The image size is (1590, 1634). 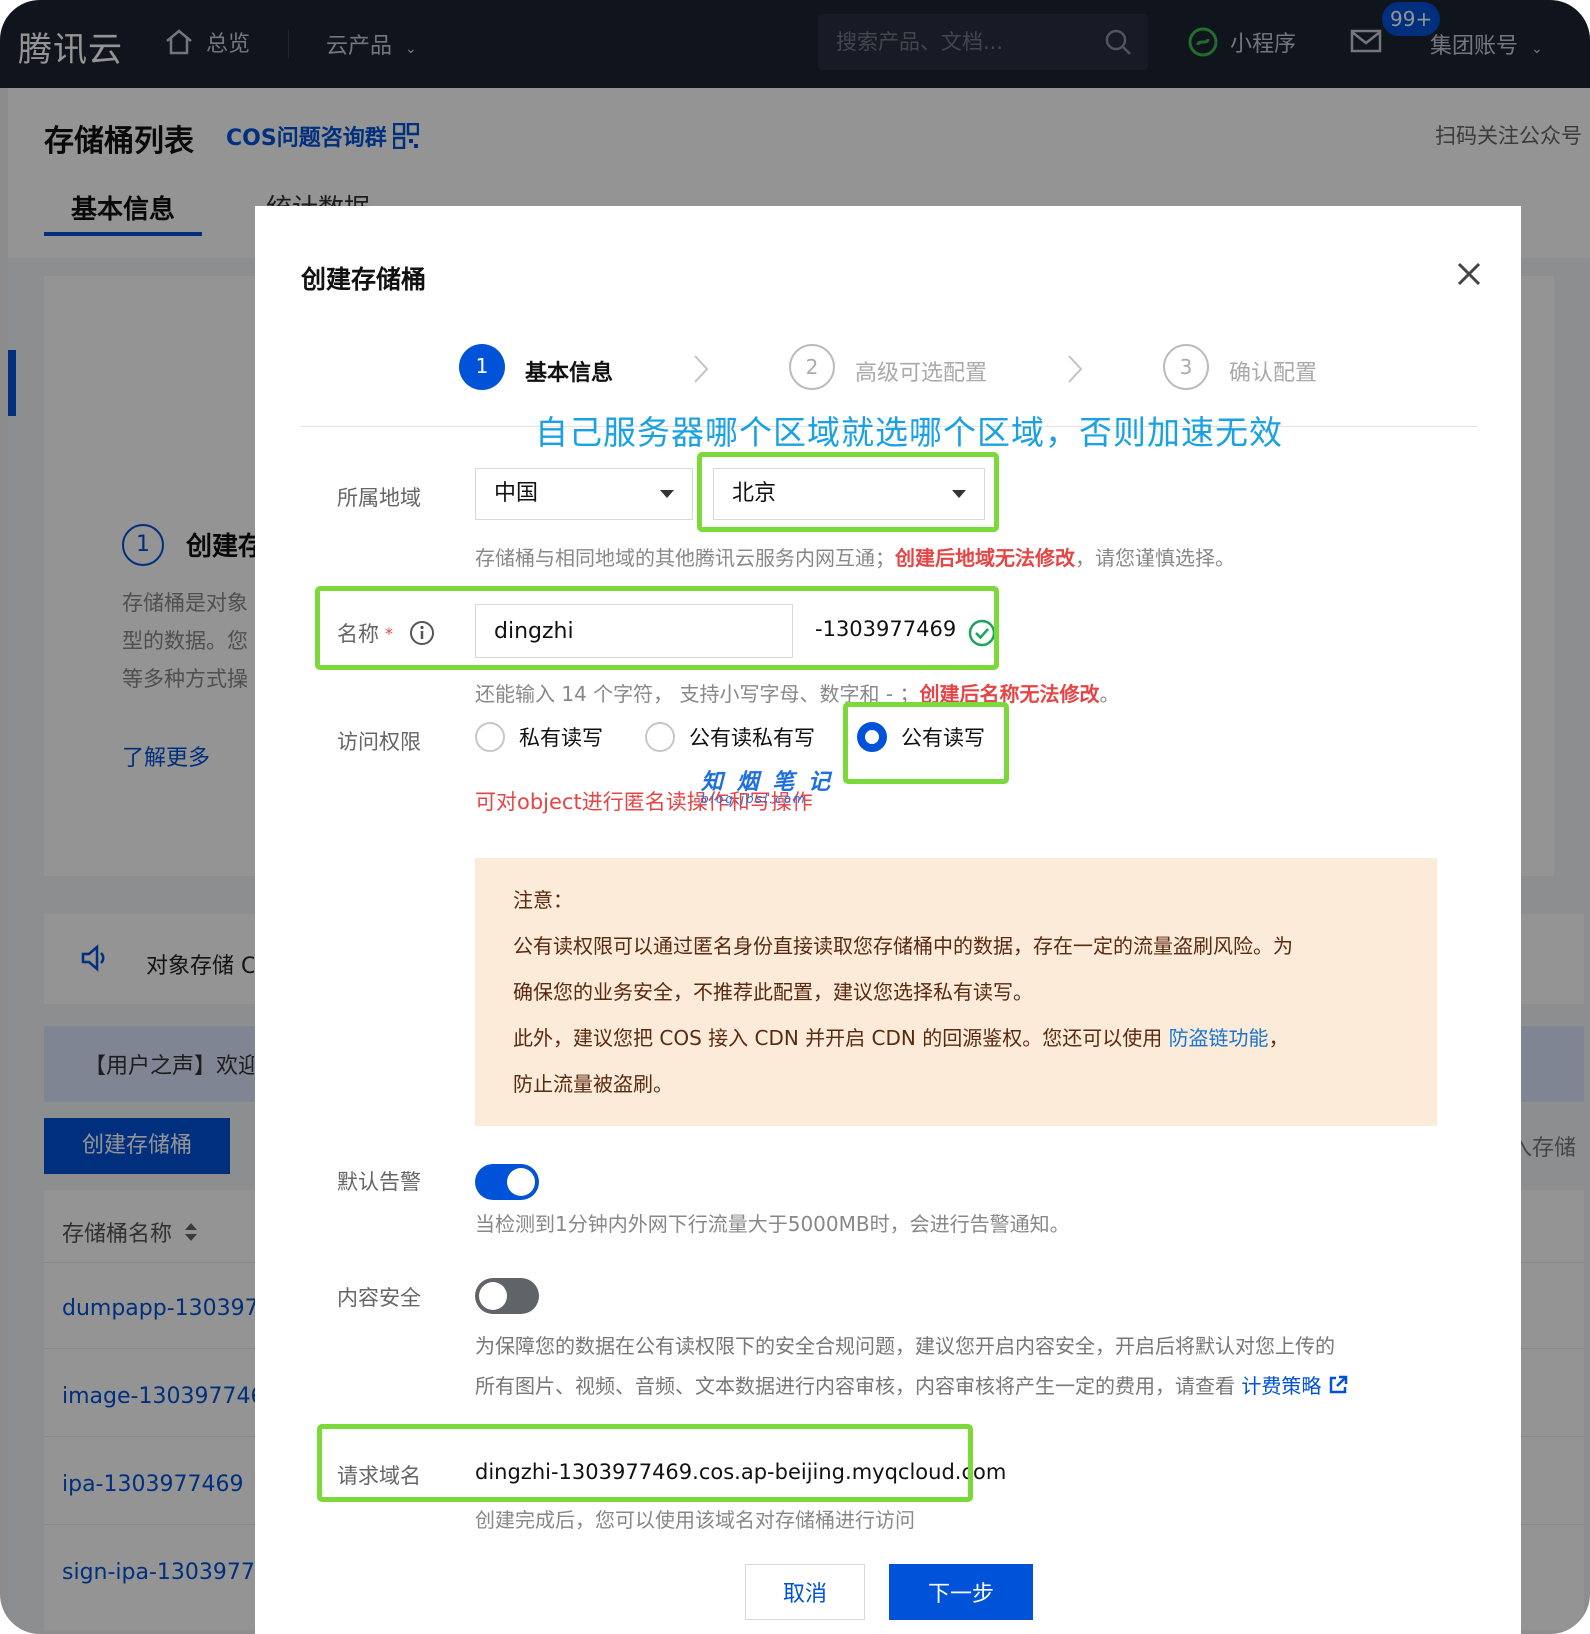 I want to click on content-security-toggle, so click(x=507, y=1296).